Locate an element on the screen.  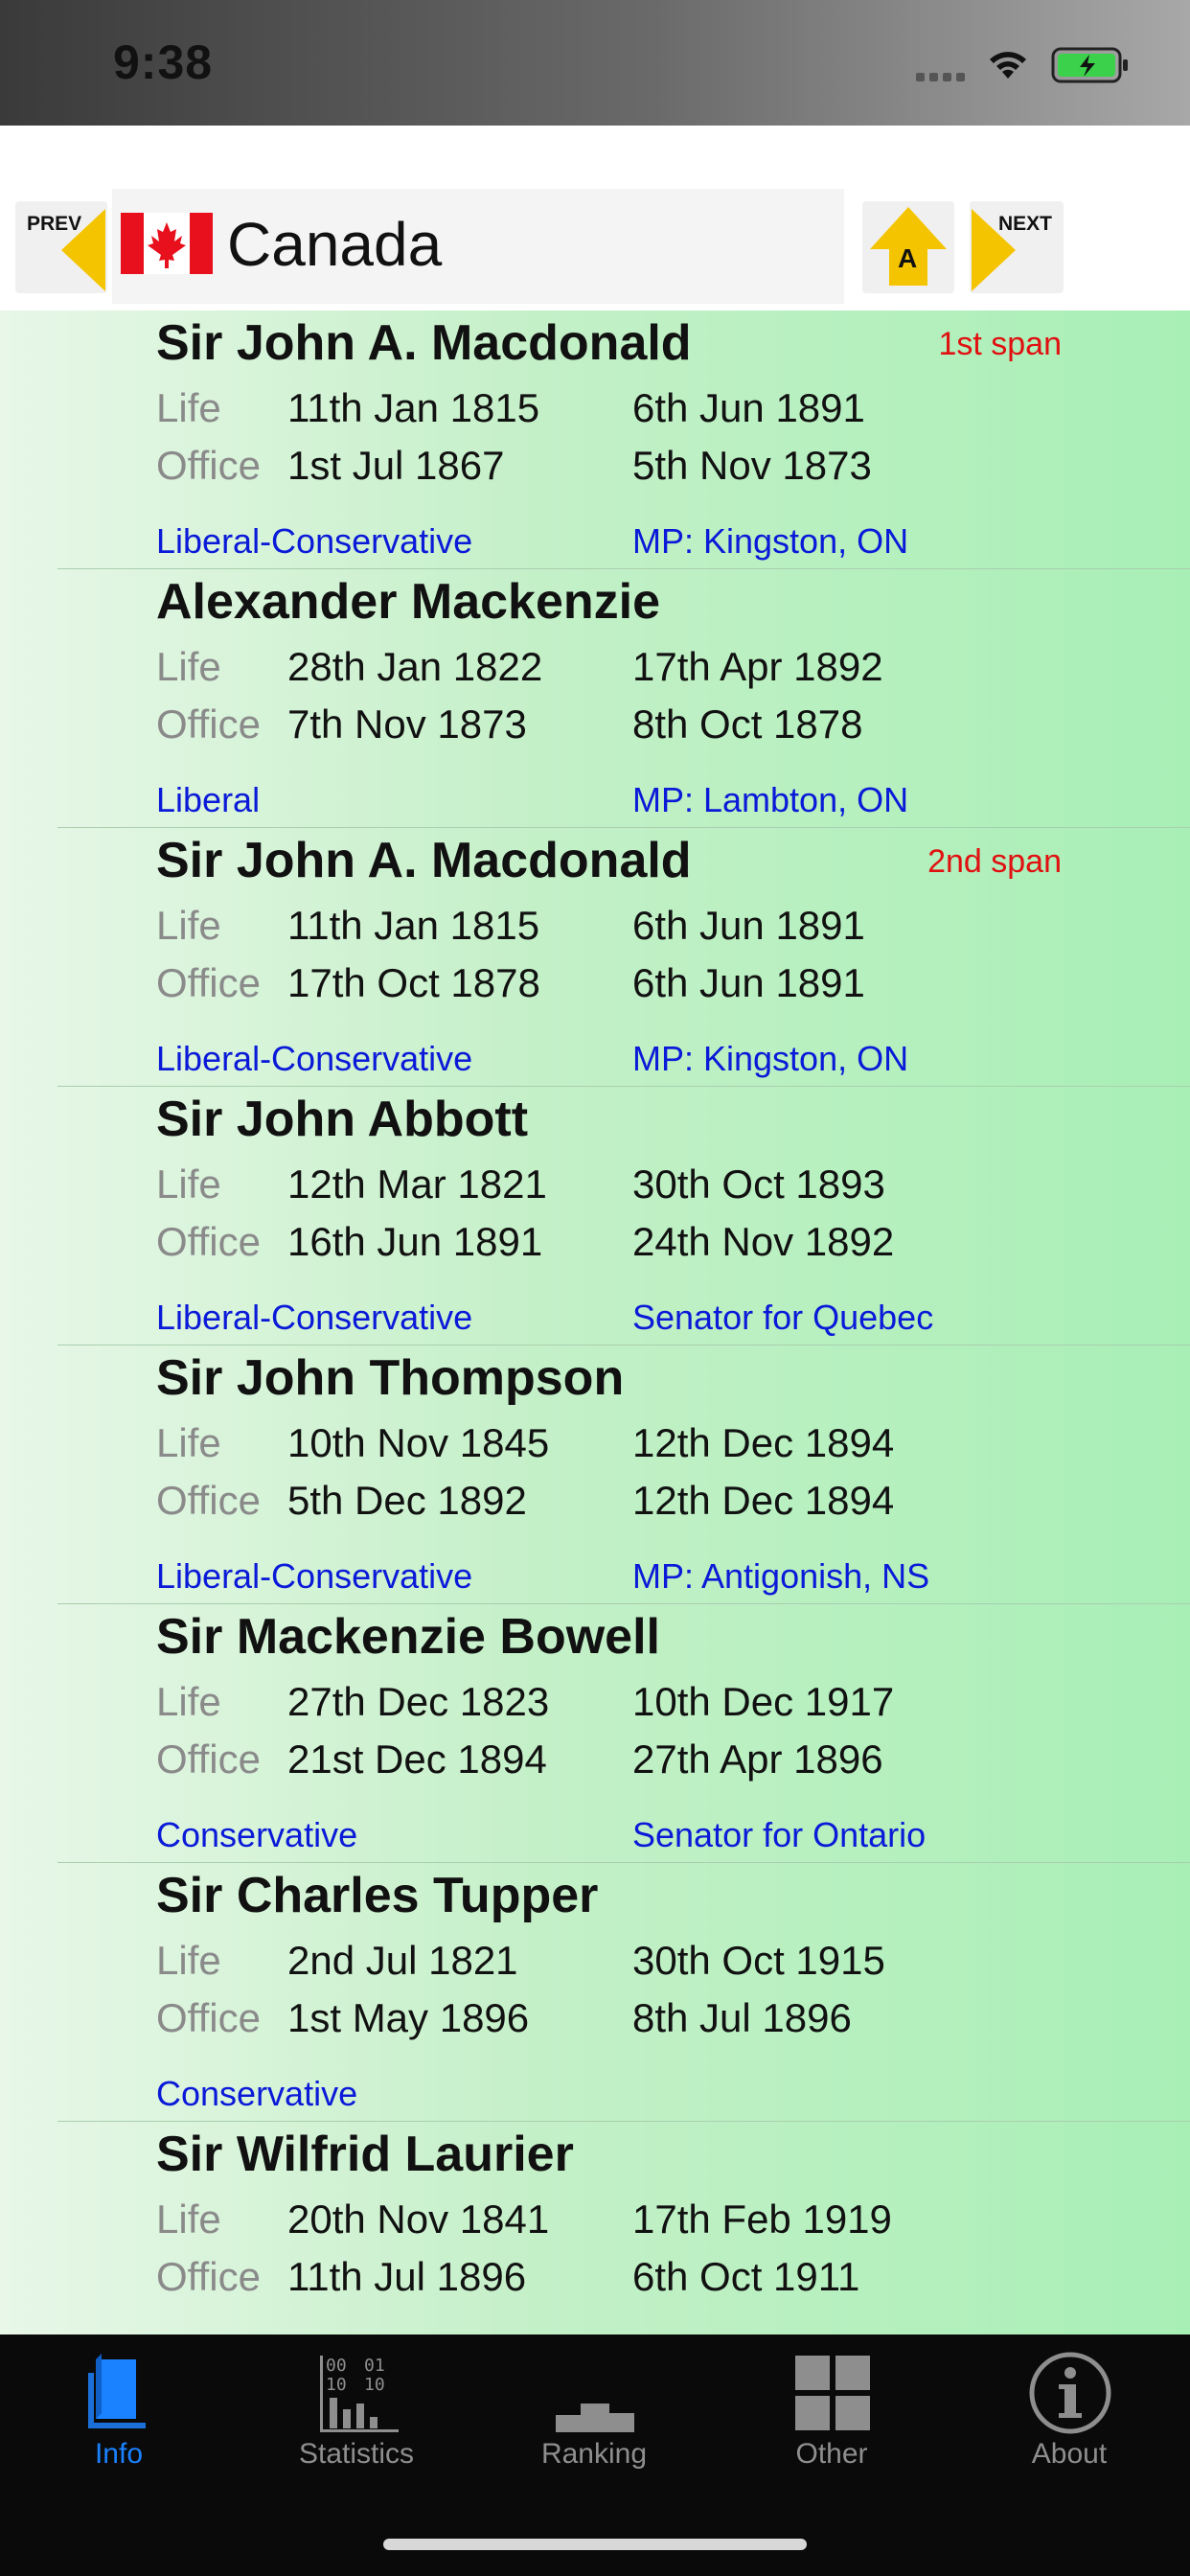
tab-about: About is located at coordinates (1069, 2411).